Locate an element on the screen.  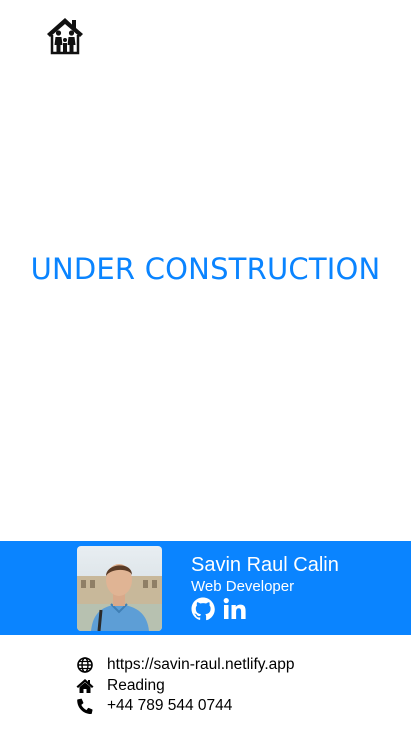
website-link: https://savin-raul.netlify.app is located at coordinates (201, 665).